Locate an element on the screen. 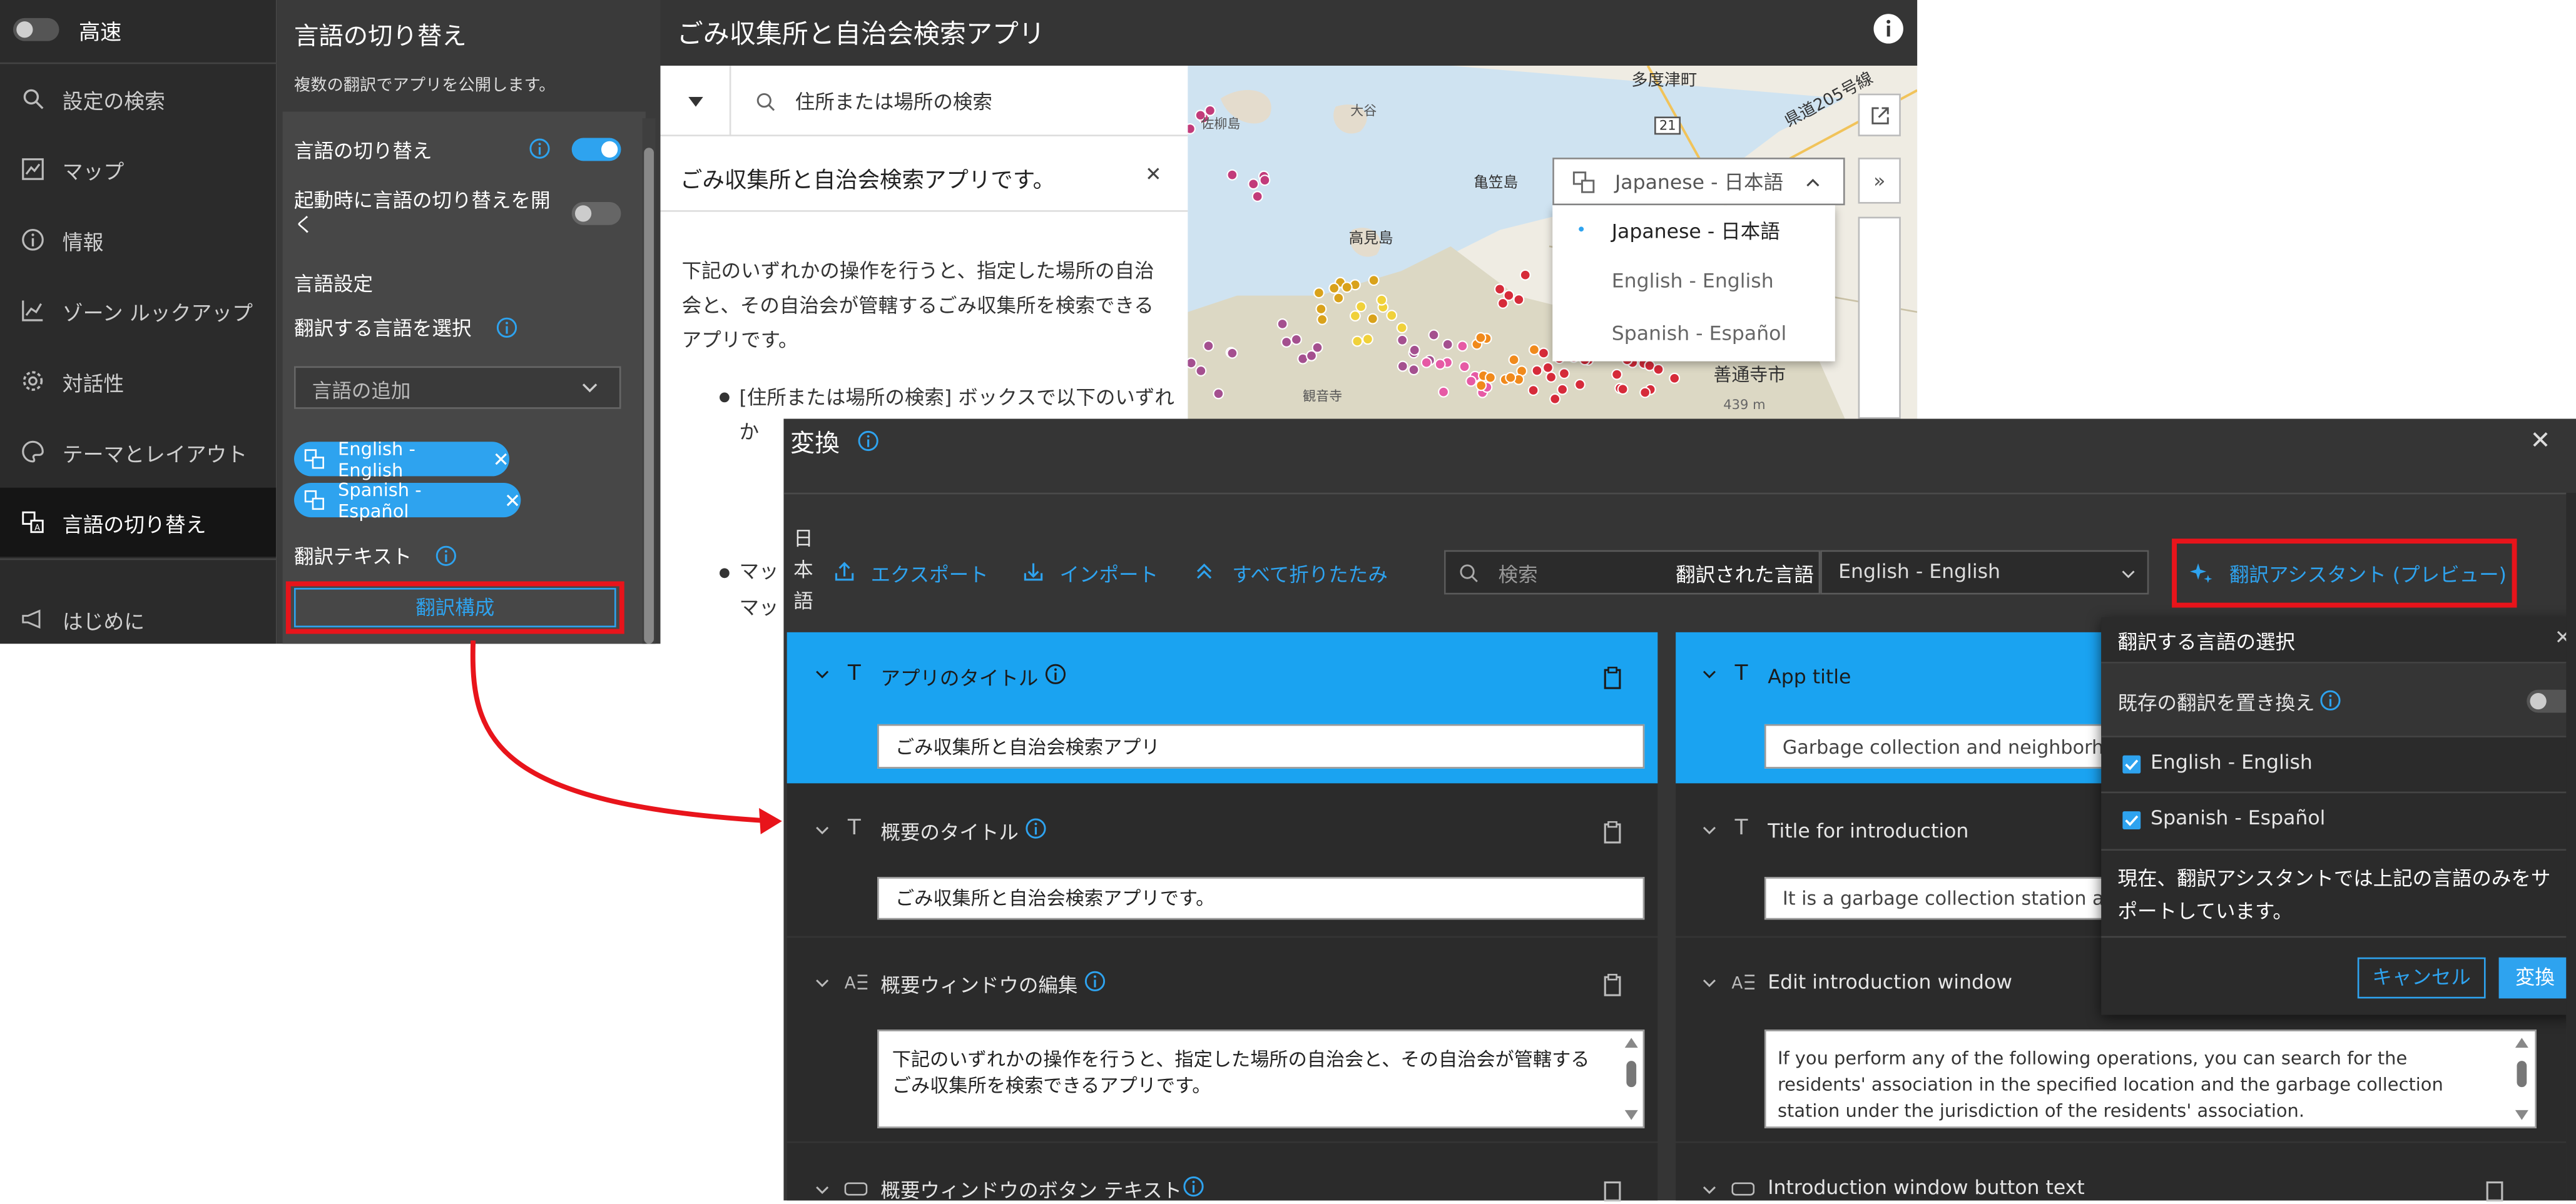 The image size is (2576, 1204). dialog-scrollbar is located at coordinates (2571, 847).